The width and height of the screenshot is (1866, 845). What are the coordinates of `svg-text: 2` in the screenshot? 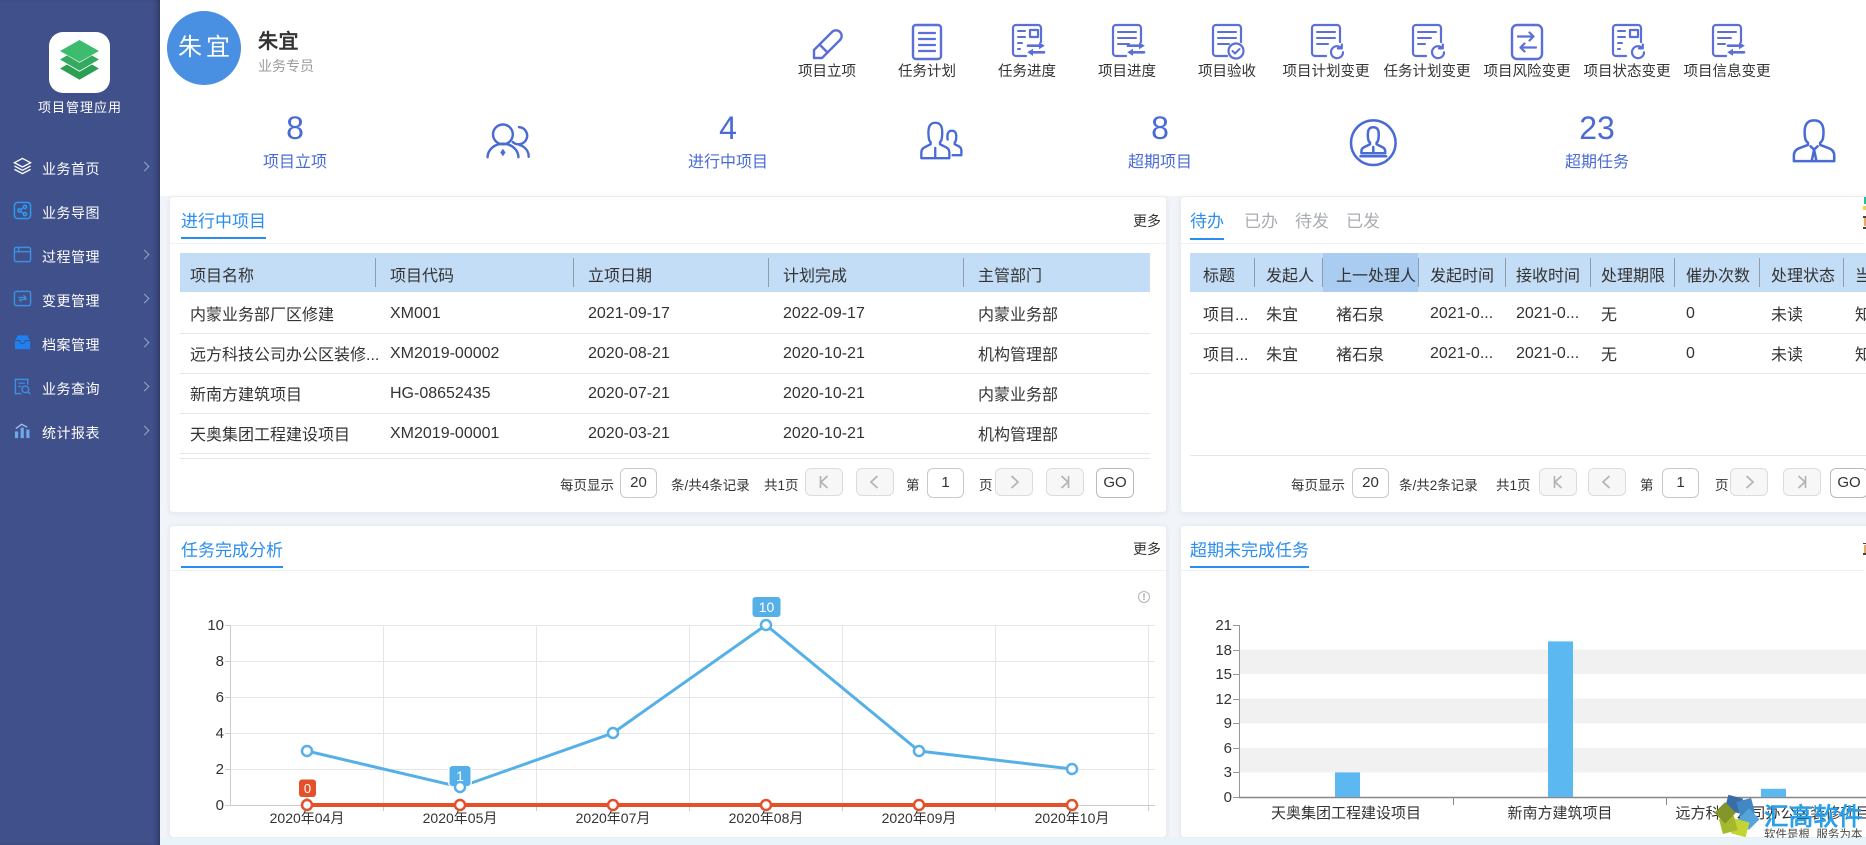 It's located at (220, 769).